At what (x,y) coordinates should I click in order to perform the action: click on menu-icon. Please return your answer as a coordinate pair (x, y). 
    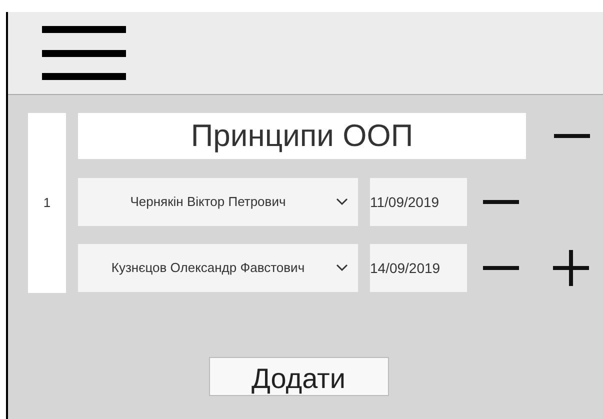
    Looking at the image, I should click on (84, 53).